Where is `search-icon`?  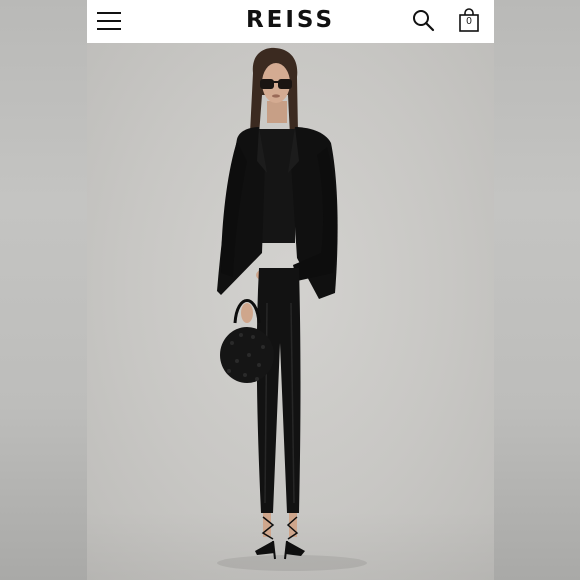 search-icon is located at coordinates (424, 21).